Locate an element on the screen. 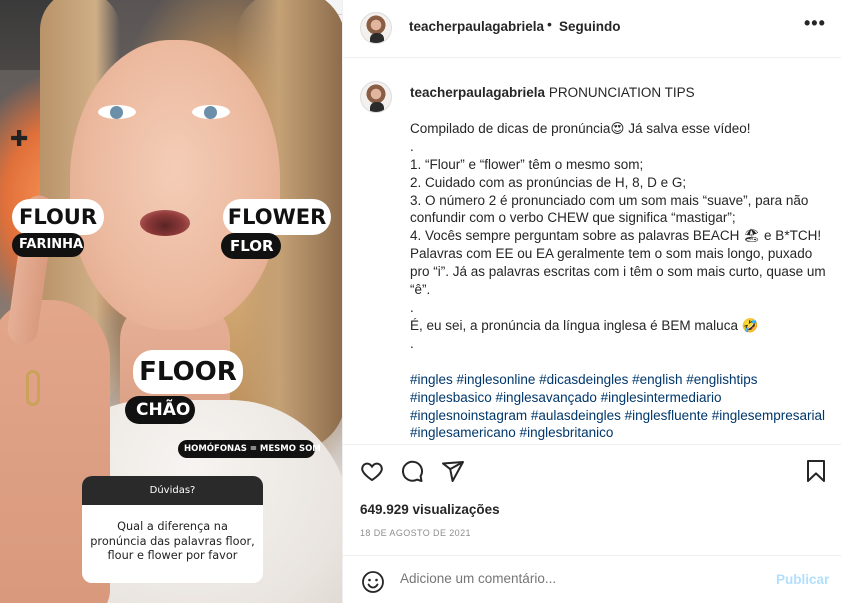 This screenshot has width=841, height=603. face is located at coordinates (175, 185).